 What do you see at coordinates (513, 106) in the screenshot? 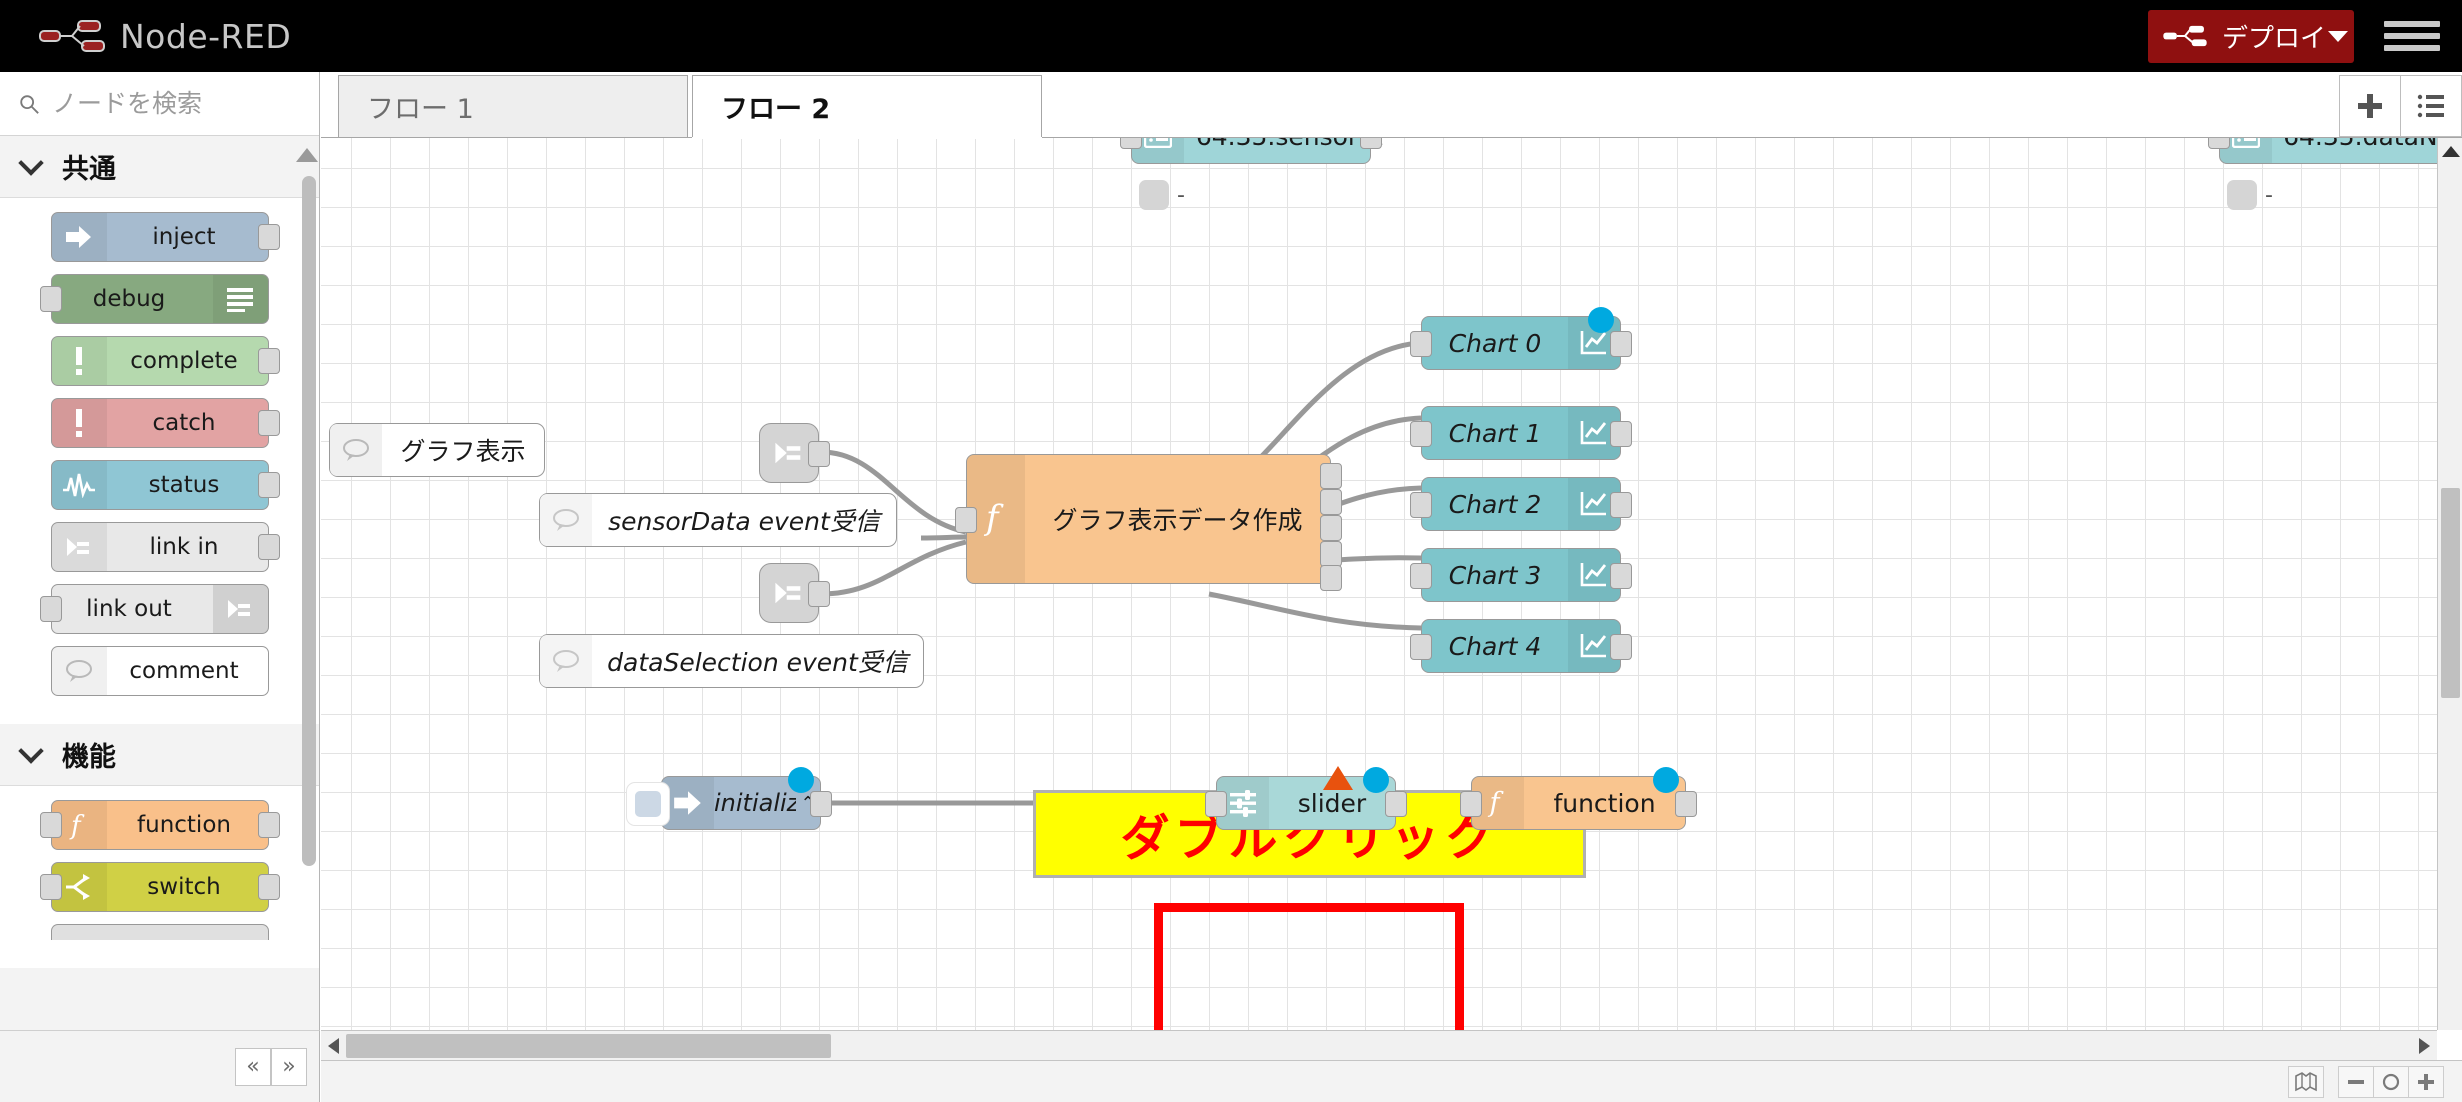
I see `tab-flow-1: フロー 1` at bounding box center [513, 106].